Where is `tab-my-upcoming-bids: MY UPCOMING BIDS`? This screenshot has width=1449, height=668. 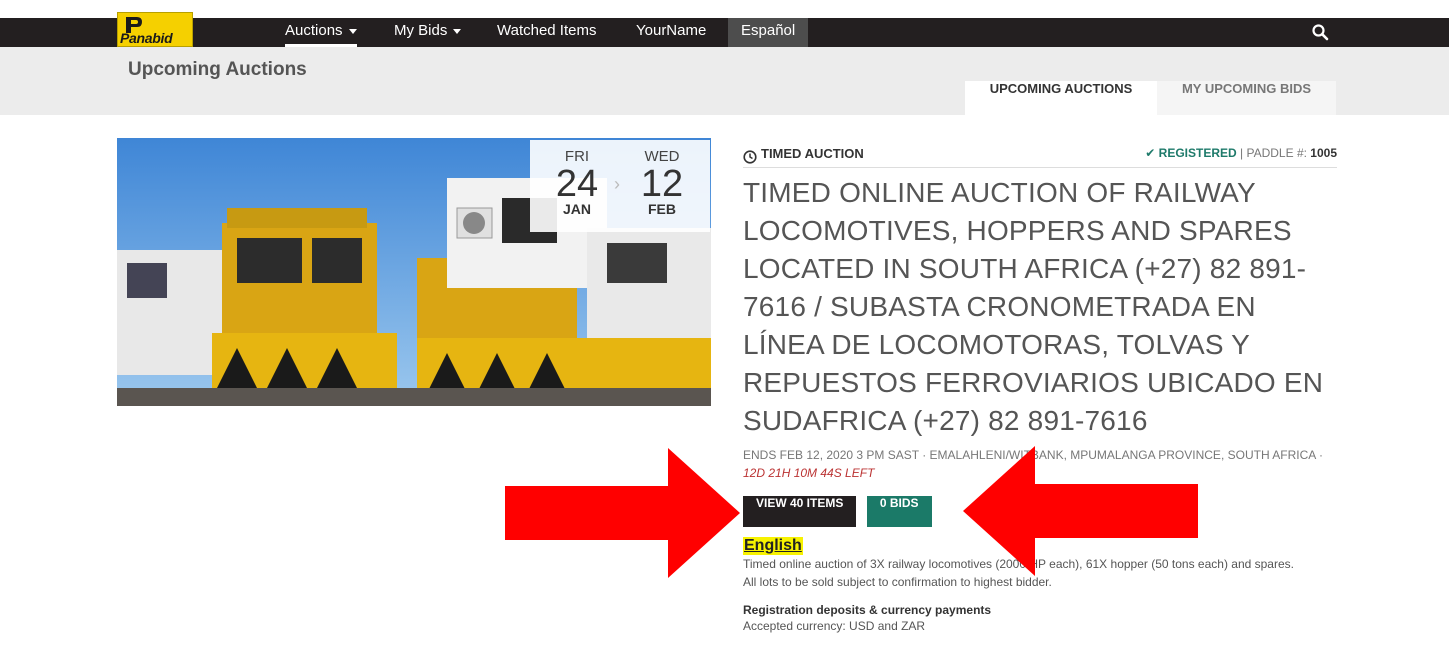
tab-my-upcoming-bids: MY UPCOMING BIDS is located at coordinates (1246, 98).